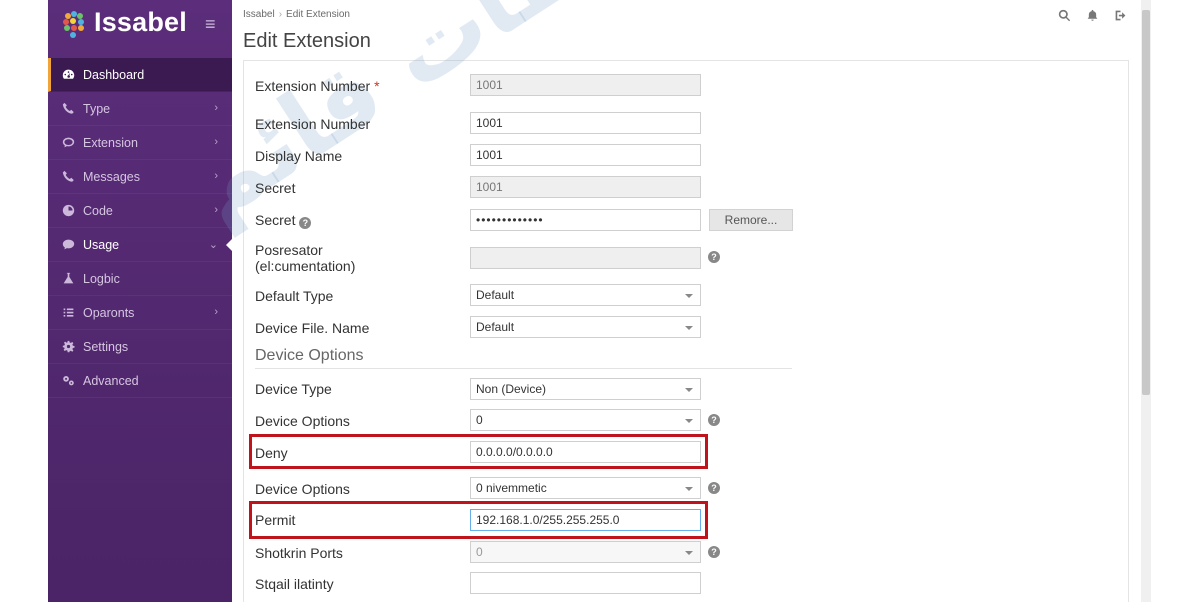  Describe the element at coordinates (585, 583) in the screenshot. I see `stqail-input` at that location.